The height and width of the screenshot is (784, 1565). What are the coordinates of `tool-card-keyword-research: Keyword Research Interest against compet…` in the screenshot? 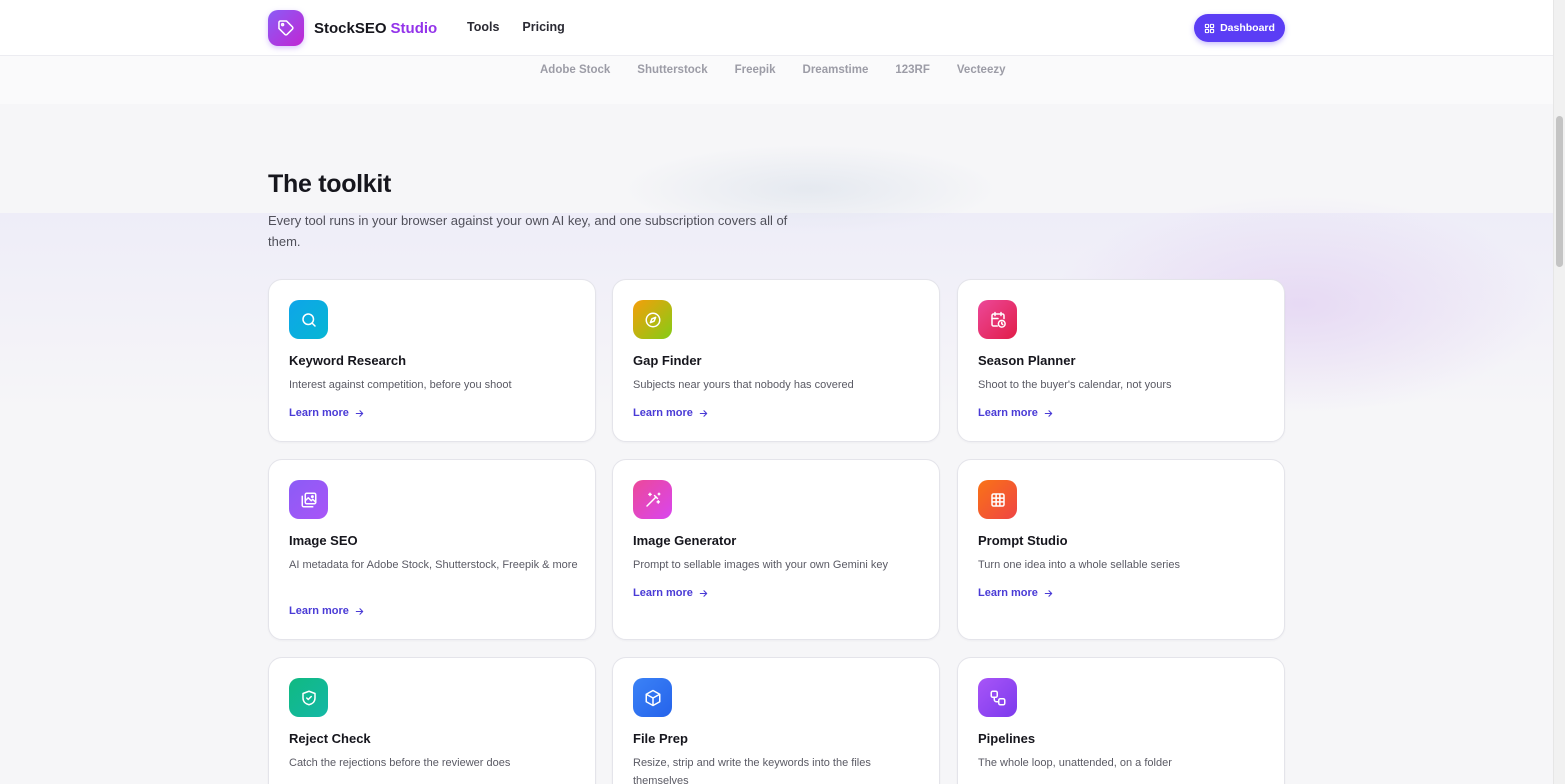 It's located at (432, 360).